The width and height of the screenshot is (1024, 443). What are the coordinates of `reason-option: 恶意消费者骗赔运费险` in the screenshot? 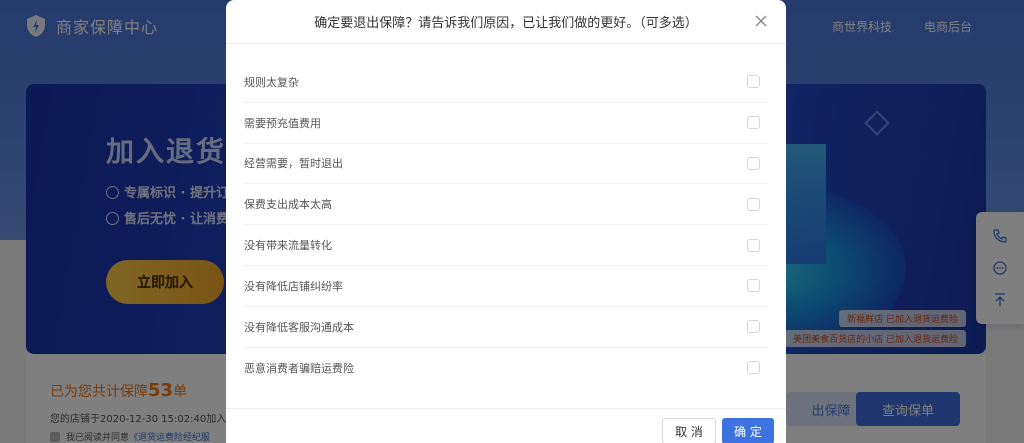 It's located at (506, 368).